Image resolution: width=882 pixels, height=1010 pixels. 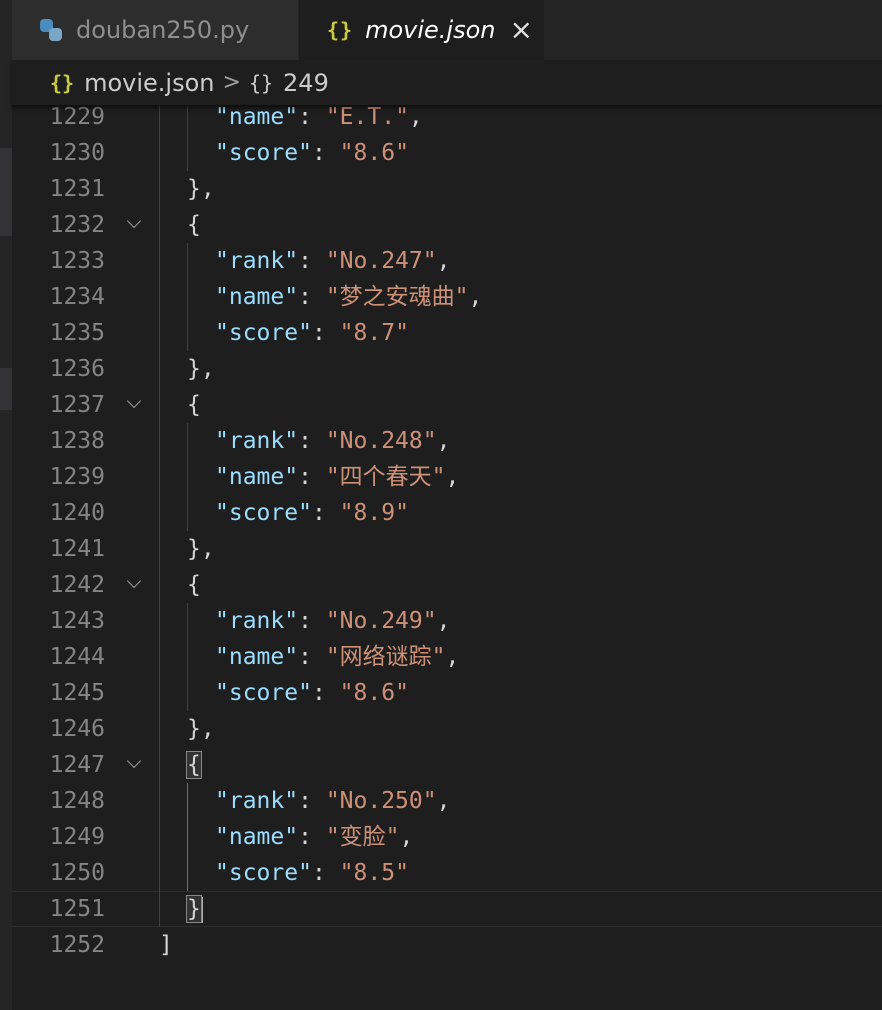 I want to click on json-value: 四个春天, so click(x=385, y=477).